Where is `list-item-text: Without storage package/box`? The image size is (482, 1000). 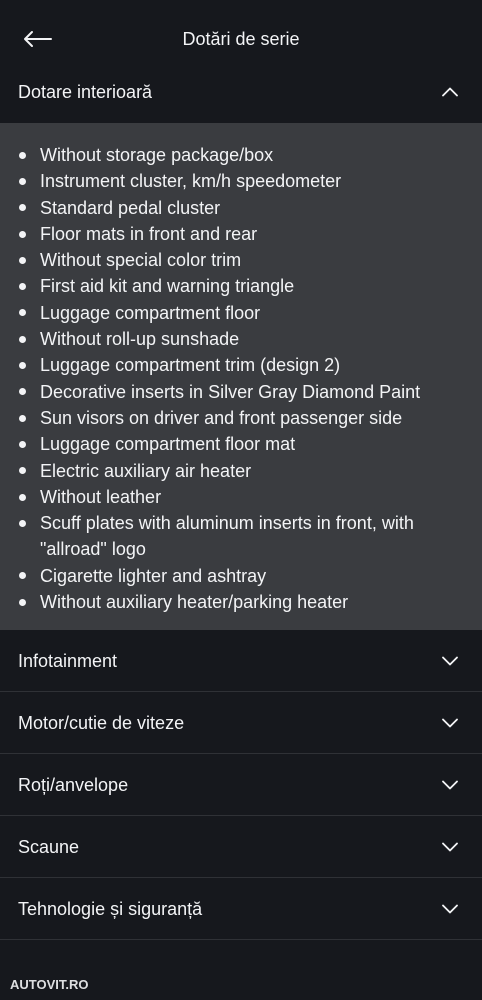 list-item-text: Without storage package/box is located at coordinates (157, 155).